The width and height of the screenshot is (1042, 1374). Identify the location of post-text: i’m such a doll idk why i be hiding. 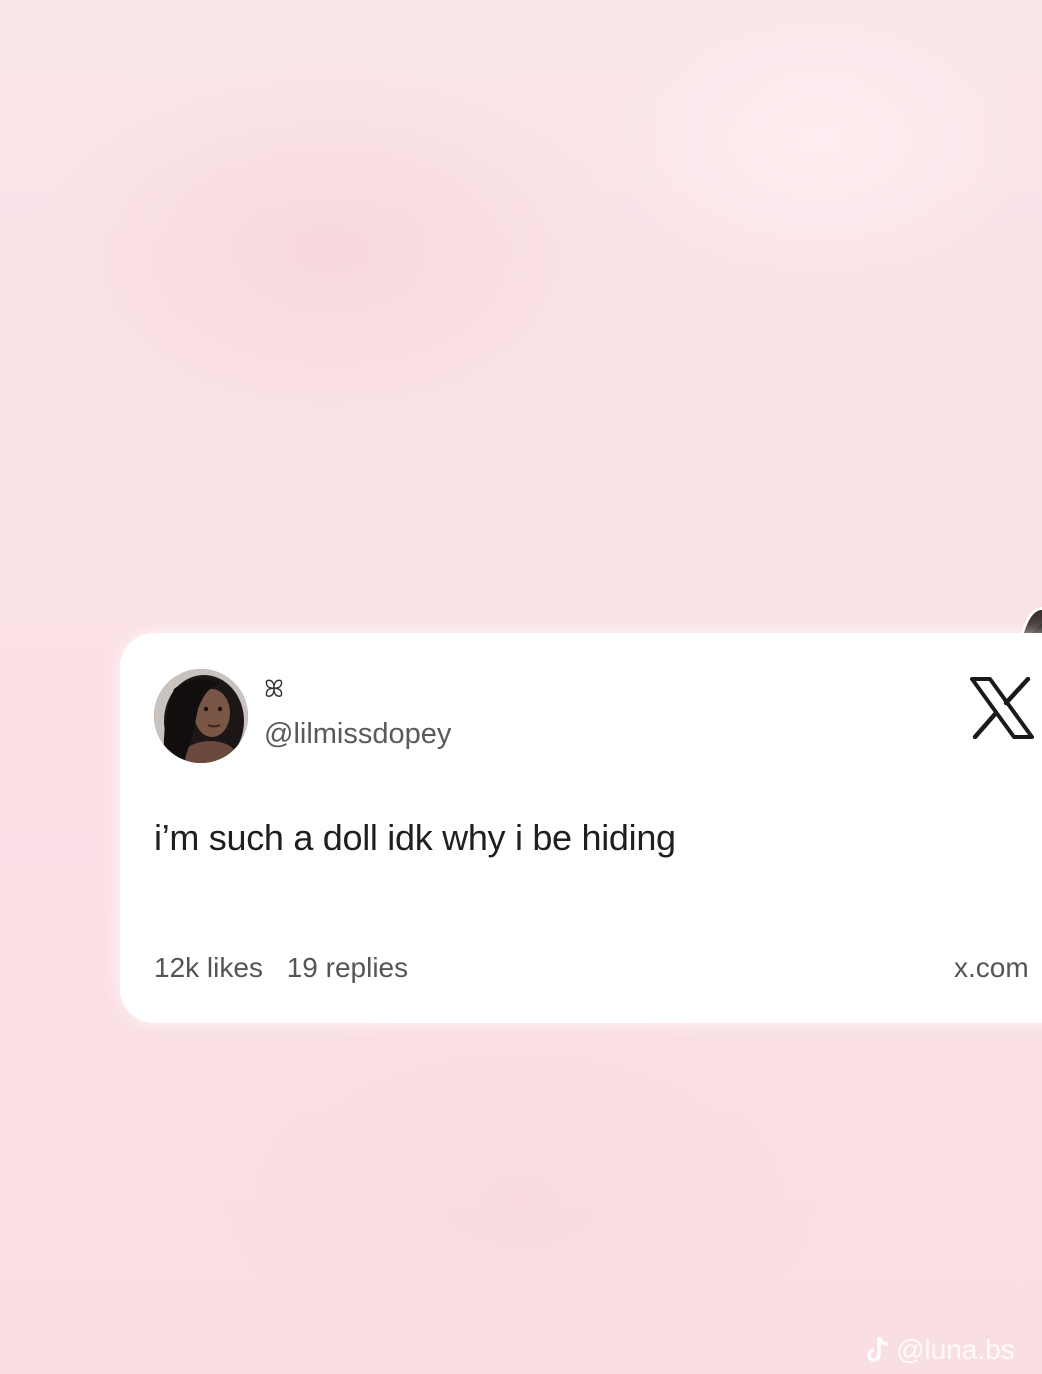
(415, 837).